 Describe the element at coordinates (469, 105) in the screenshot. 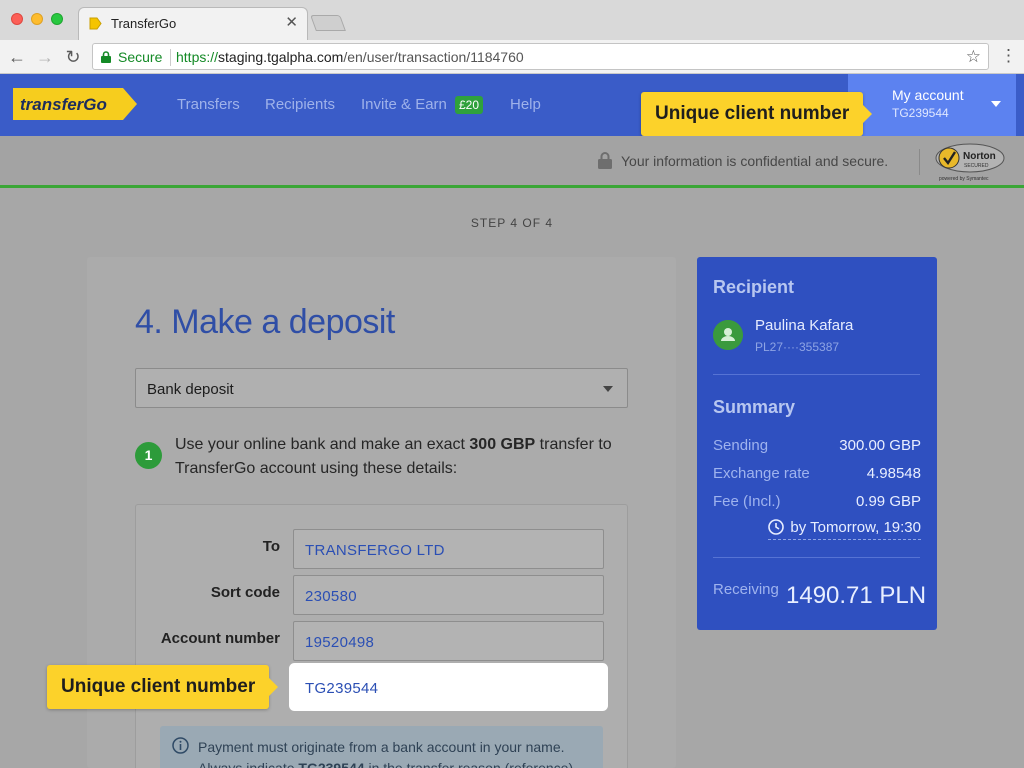

I see `invite-bonus-badge: £20` at that location.